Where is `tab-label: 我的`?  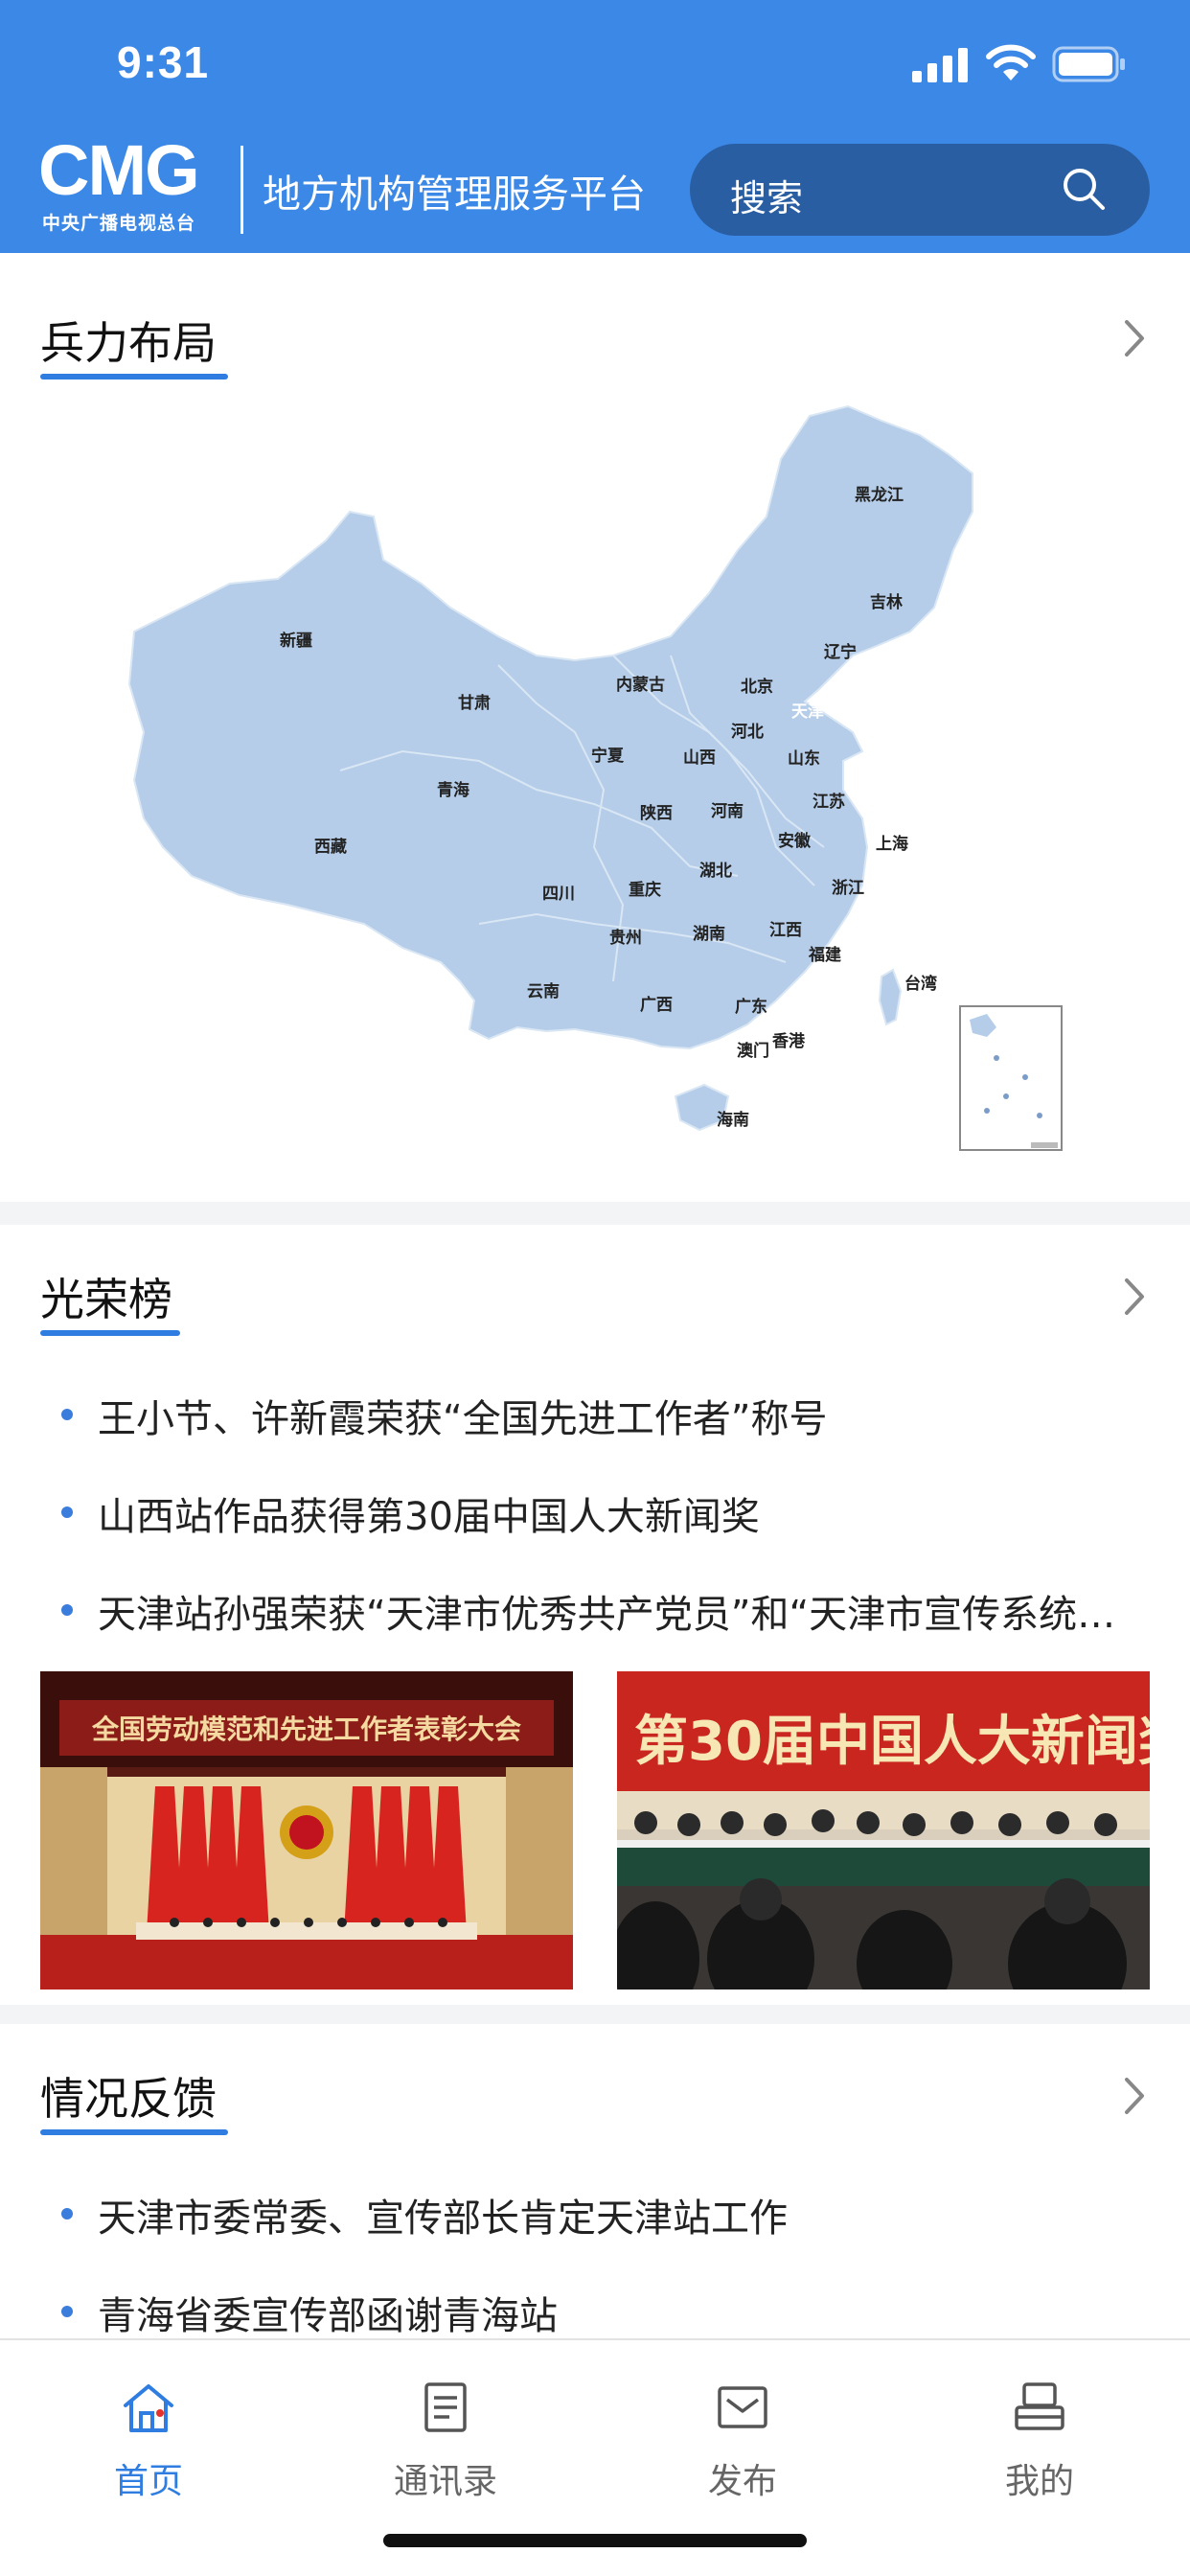 tab-label: 我的 is located at coordinates (1039, 2481).